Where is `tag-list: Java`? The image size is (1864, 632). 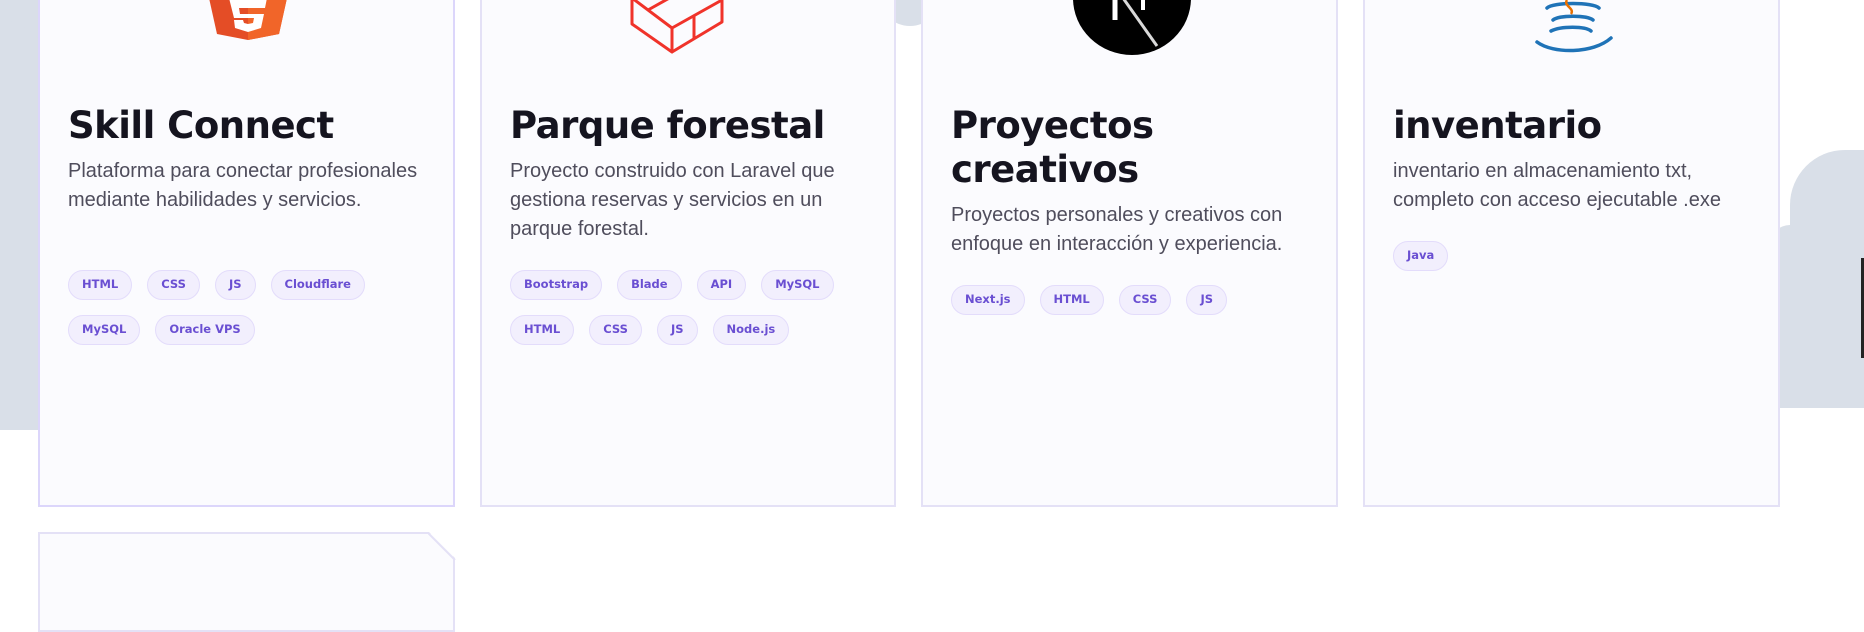 tag-list: Java is located at coordinates (1573, 256).